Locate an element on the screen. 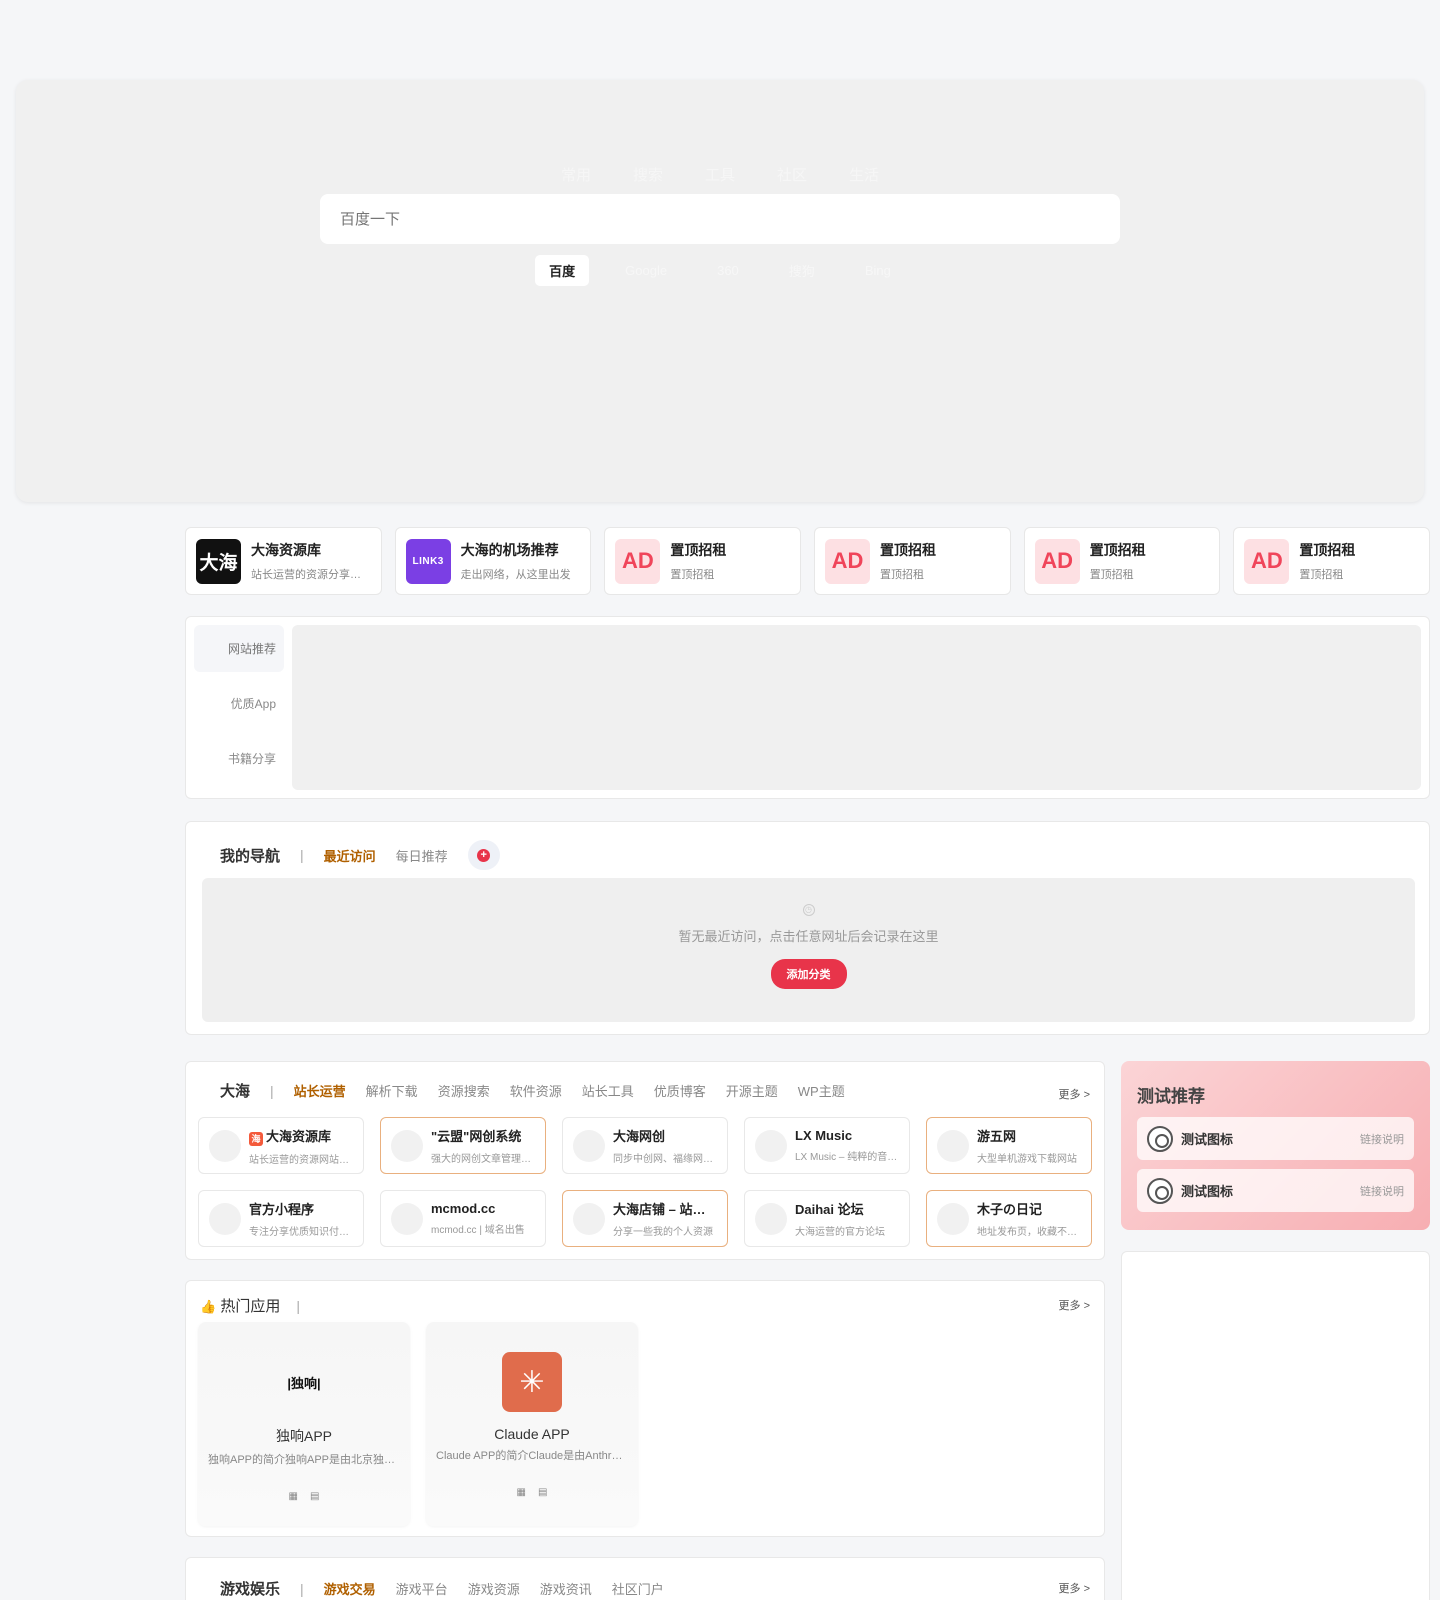 This screenshot has width=1440, height=1600. tab-game-resource: 游戏资源 is located at coordinates (494, 1588).